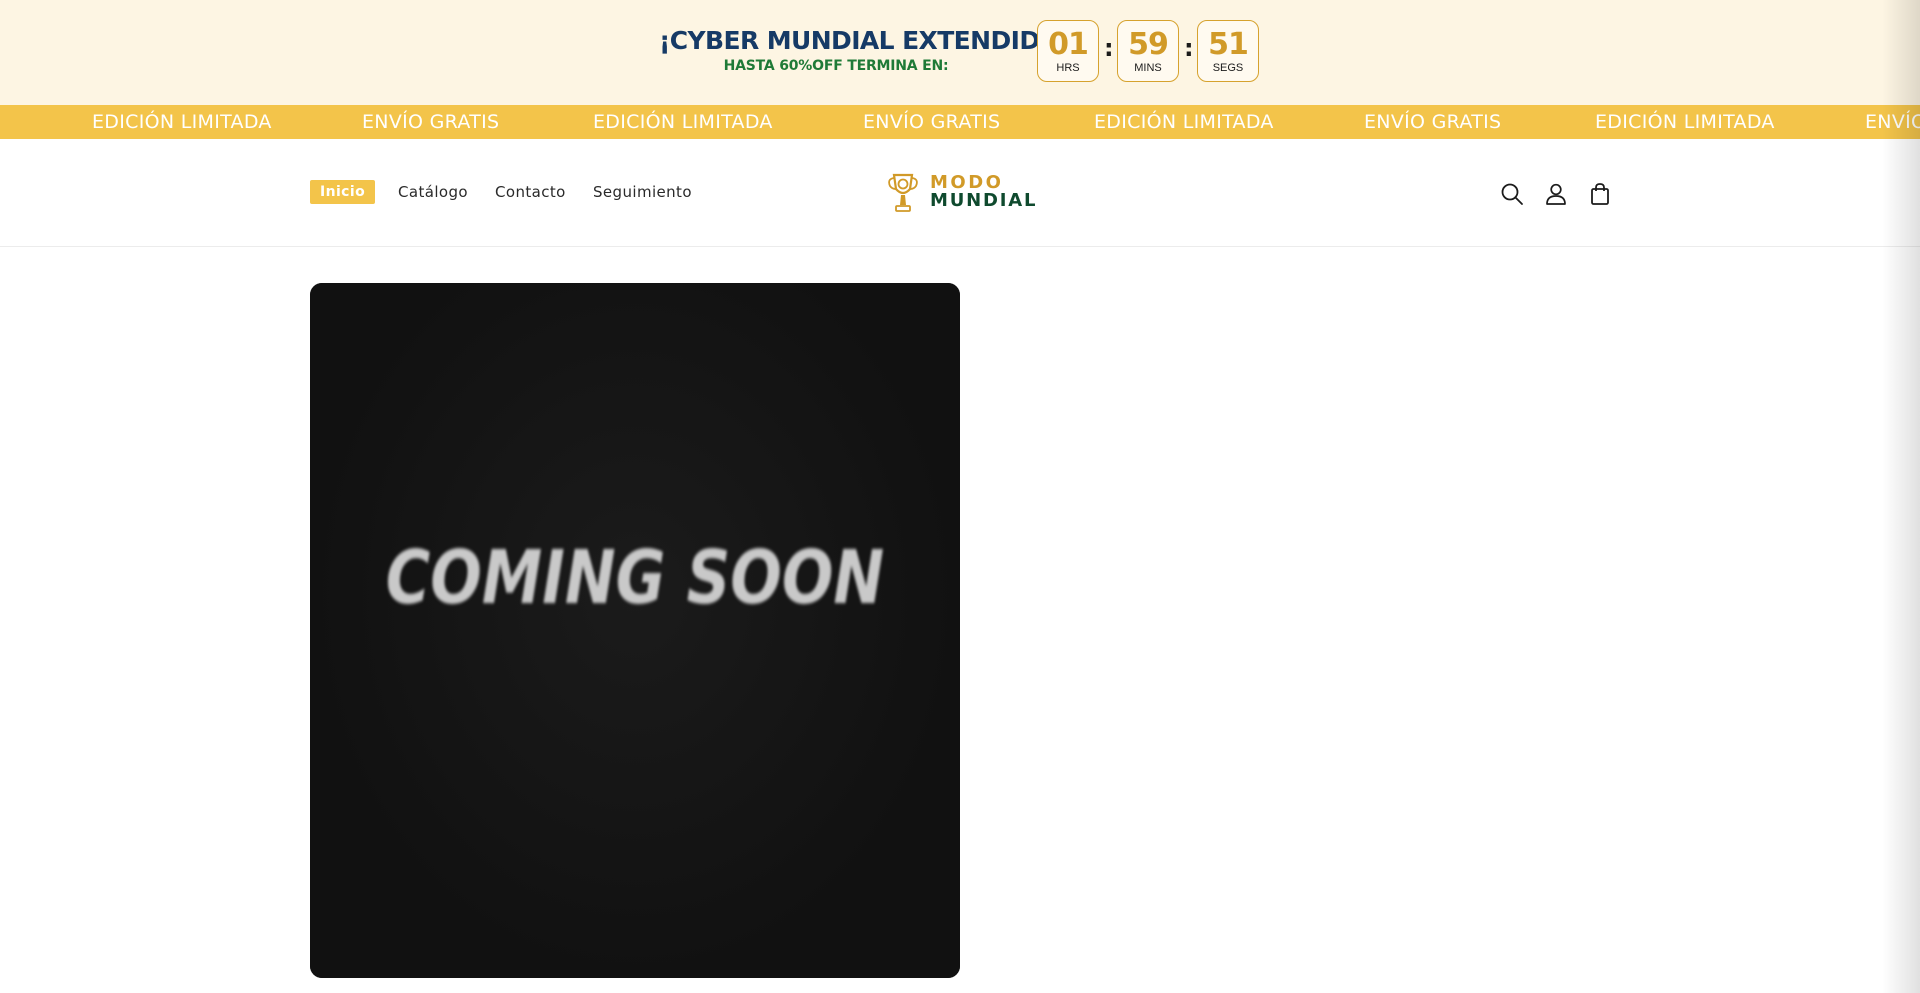 This screenshot has width=1920, height=993. I want to click on timer-seconds-label: SEGS, so click(1228, 68).